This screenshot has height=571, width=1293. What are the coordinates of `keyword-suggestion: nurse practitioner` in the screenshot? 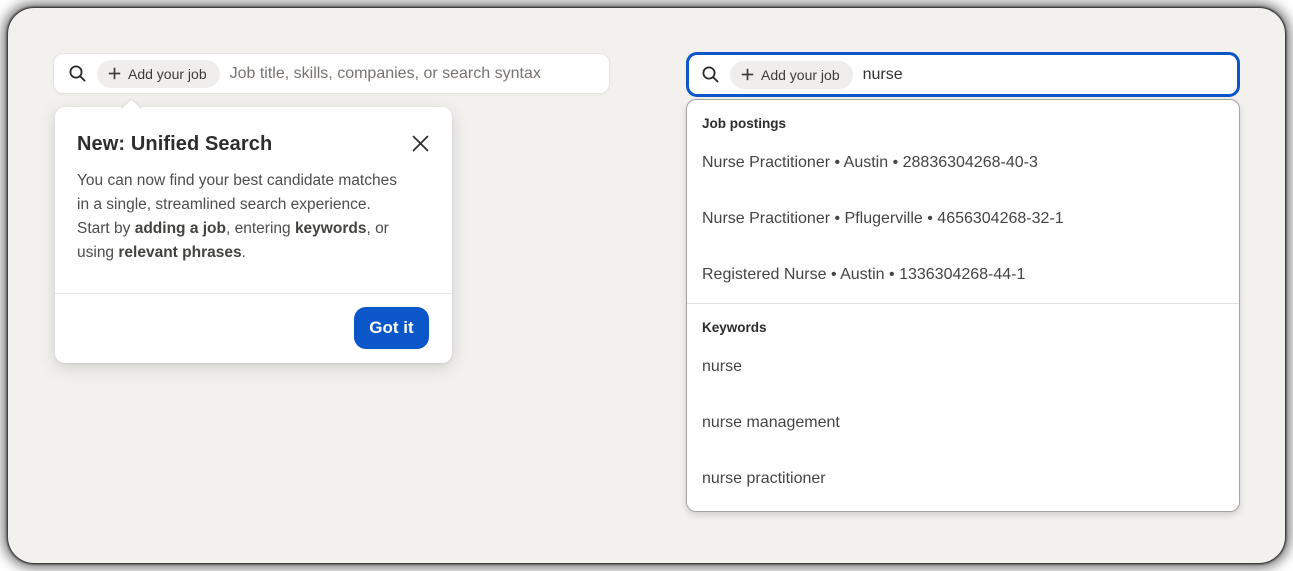 It's located at (963, 479).